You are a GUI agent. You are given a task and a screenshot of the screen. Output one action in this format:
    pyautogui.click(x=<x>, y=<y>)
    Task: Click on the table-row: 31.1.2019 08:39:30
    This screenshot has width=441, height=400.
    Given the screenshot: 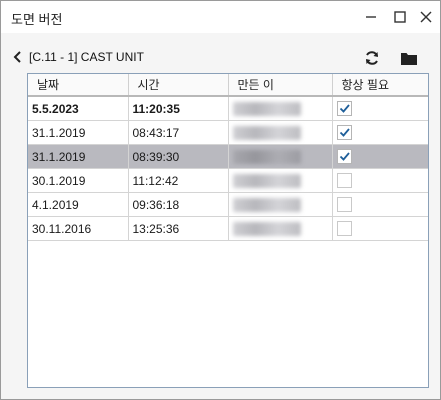 What is the action you would take?
    pyautogui.click(x=228, y=156)
    